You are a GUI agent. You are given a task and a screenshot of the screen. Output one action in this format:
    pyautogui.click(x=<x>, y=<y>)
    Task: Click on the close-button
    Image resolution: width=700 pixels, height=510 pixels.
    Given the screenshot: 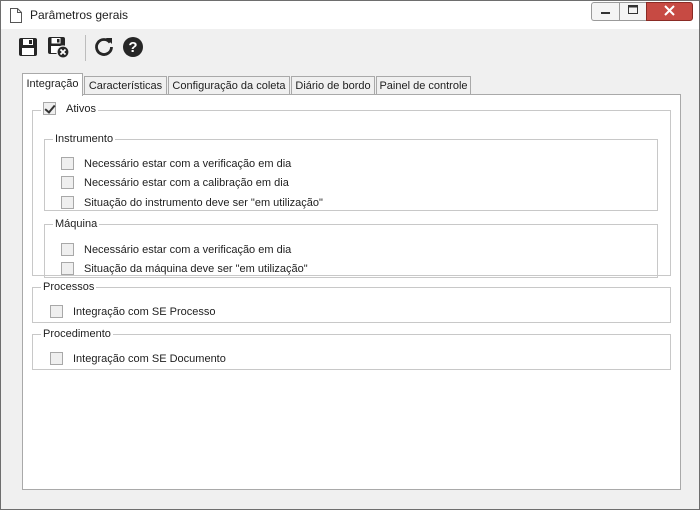 What is the action you would take?
    pyautogui.click(x=669, y=11)
    